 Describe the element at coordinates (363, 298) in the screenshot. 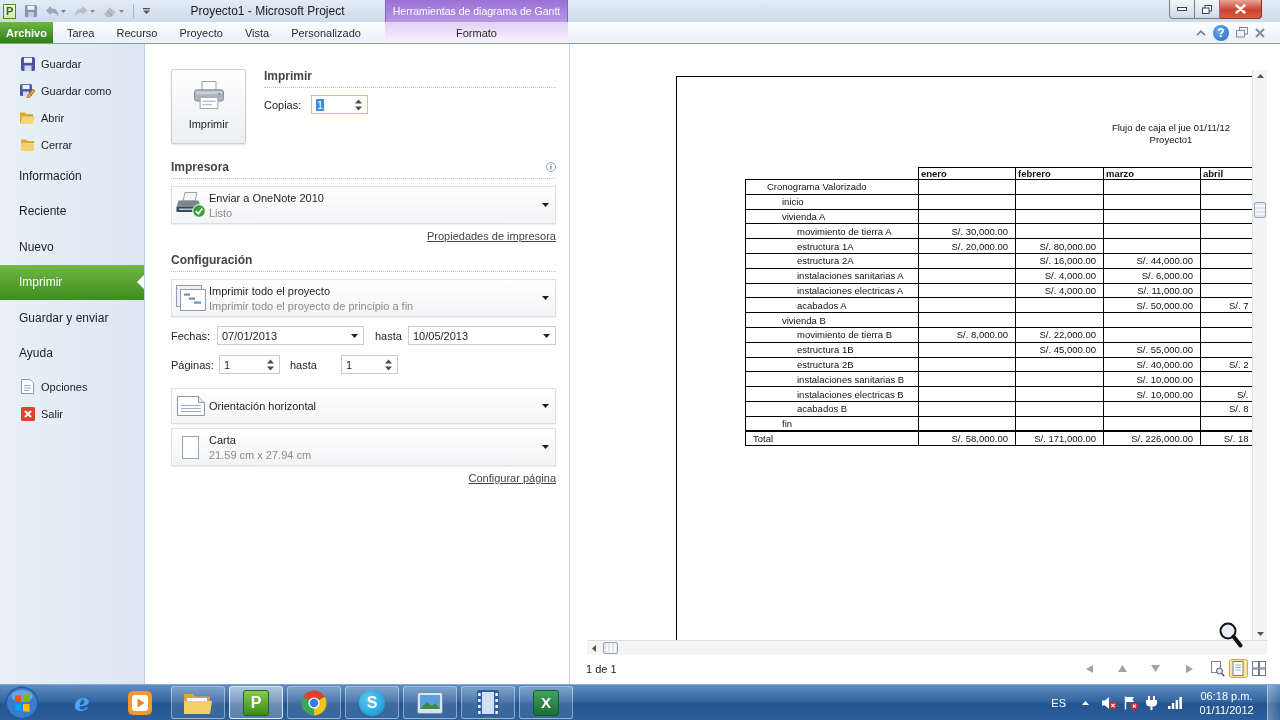

I see `print-scope-dropdown: Imprimir todo el proyecto Imprimir todo el proyecto de principio a fin` at that location.